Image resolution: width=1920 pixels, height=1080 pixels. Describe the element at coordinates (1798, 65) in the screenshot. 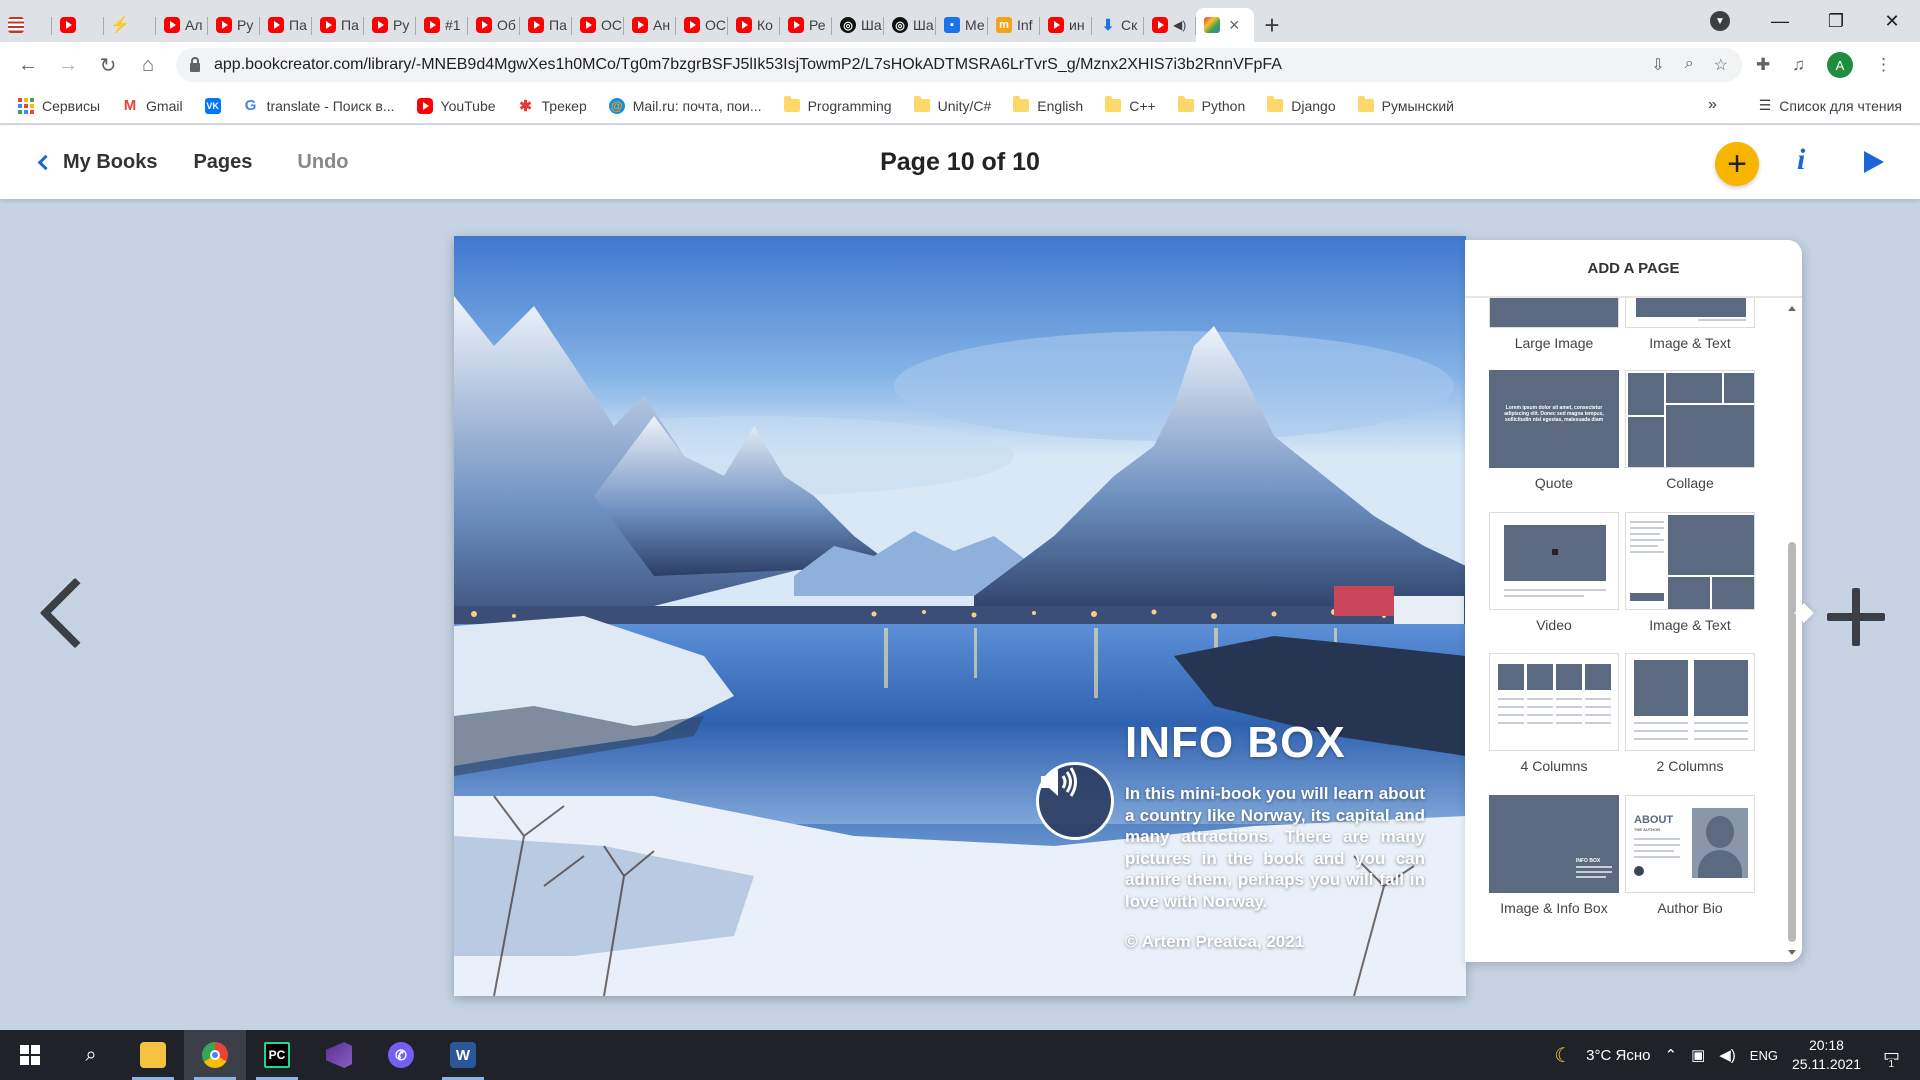

I see `media-control-icon: ♫` at that location.